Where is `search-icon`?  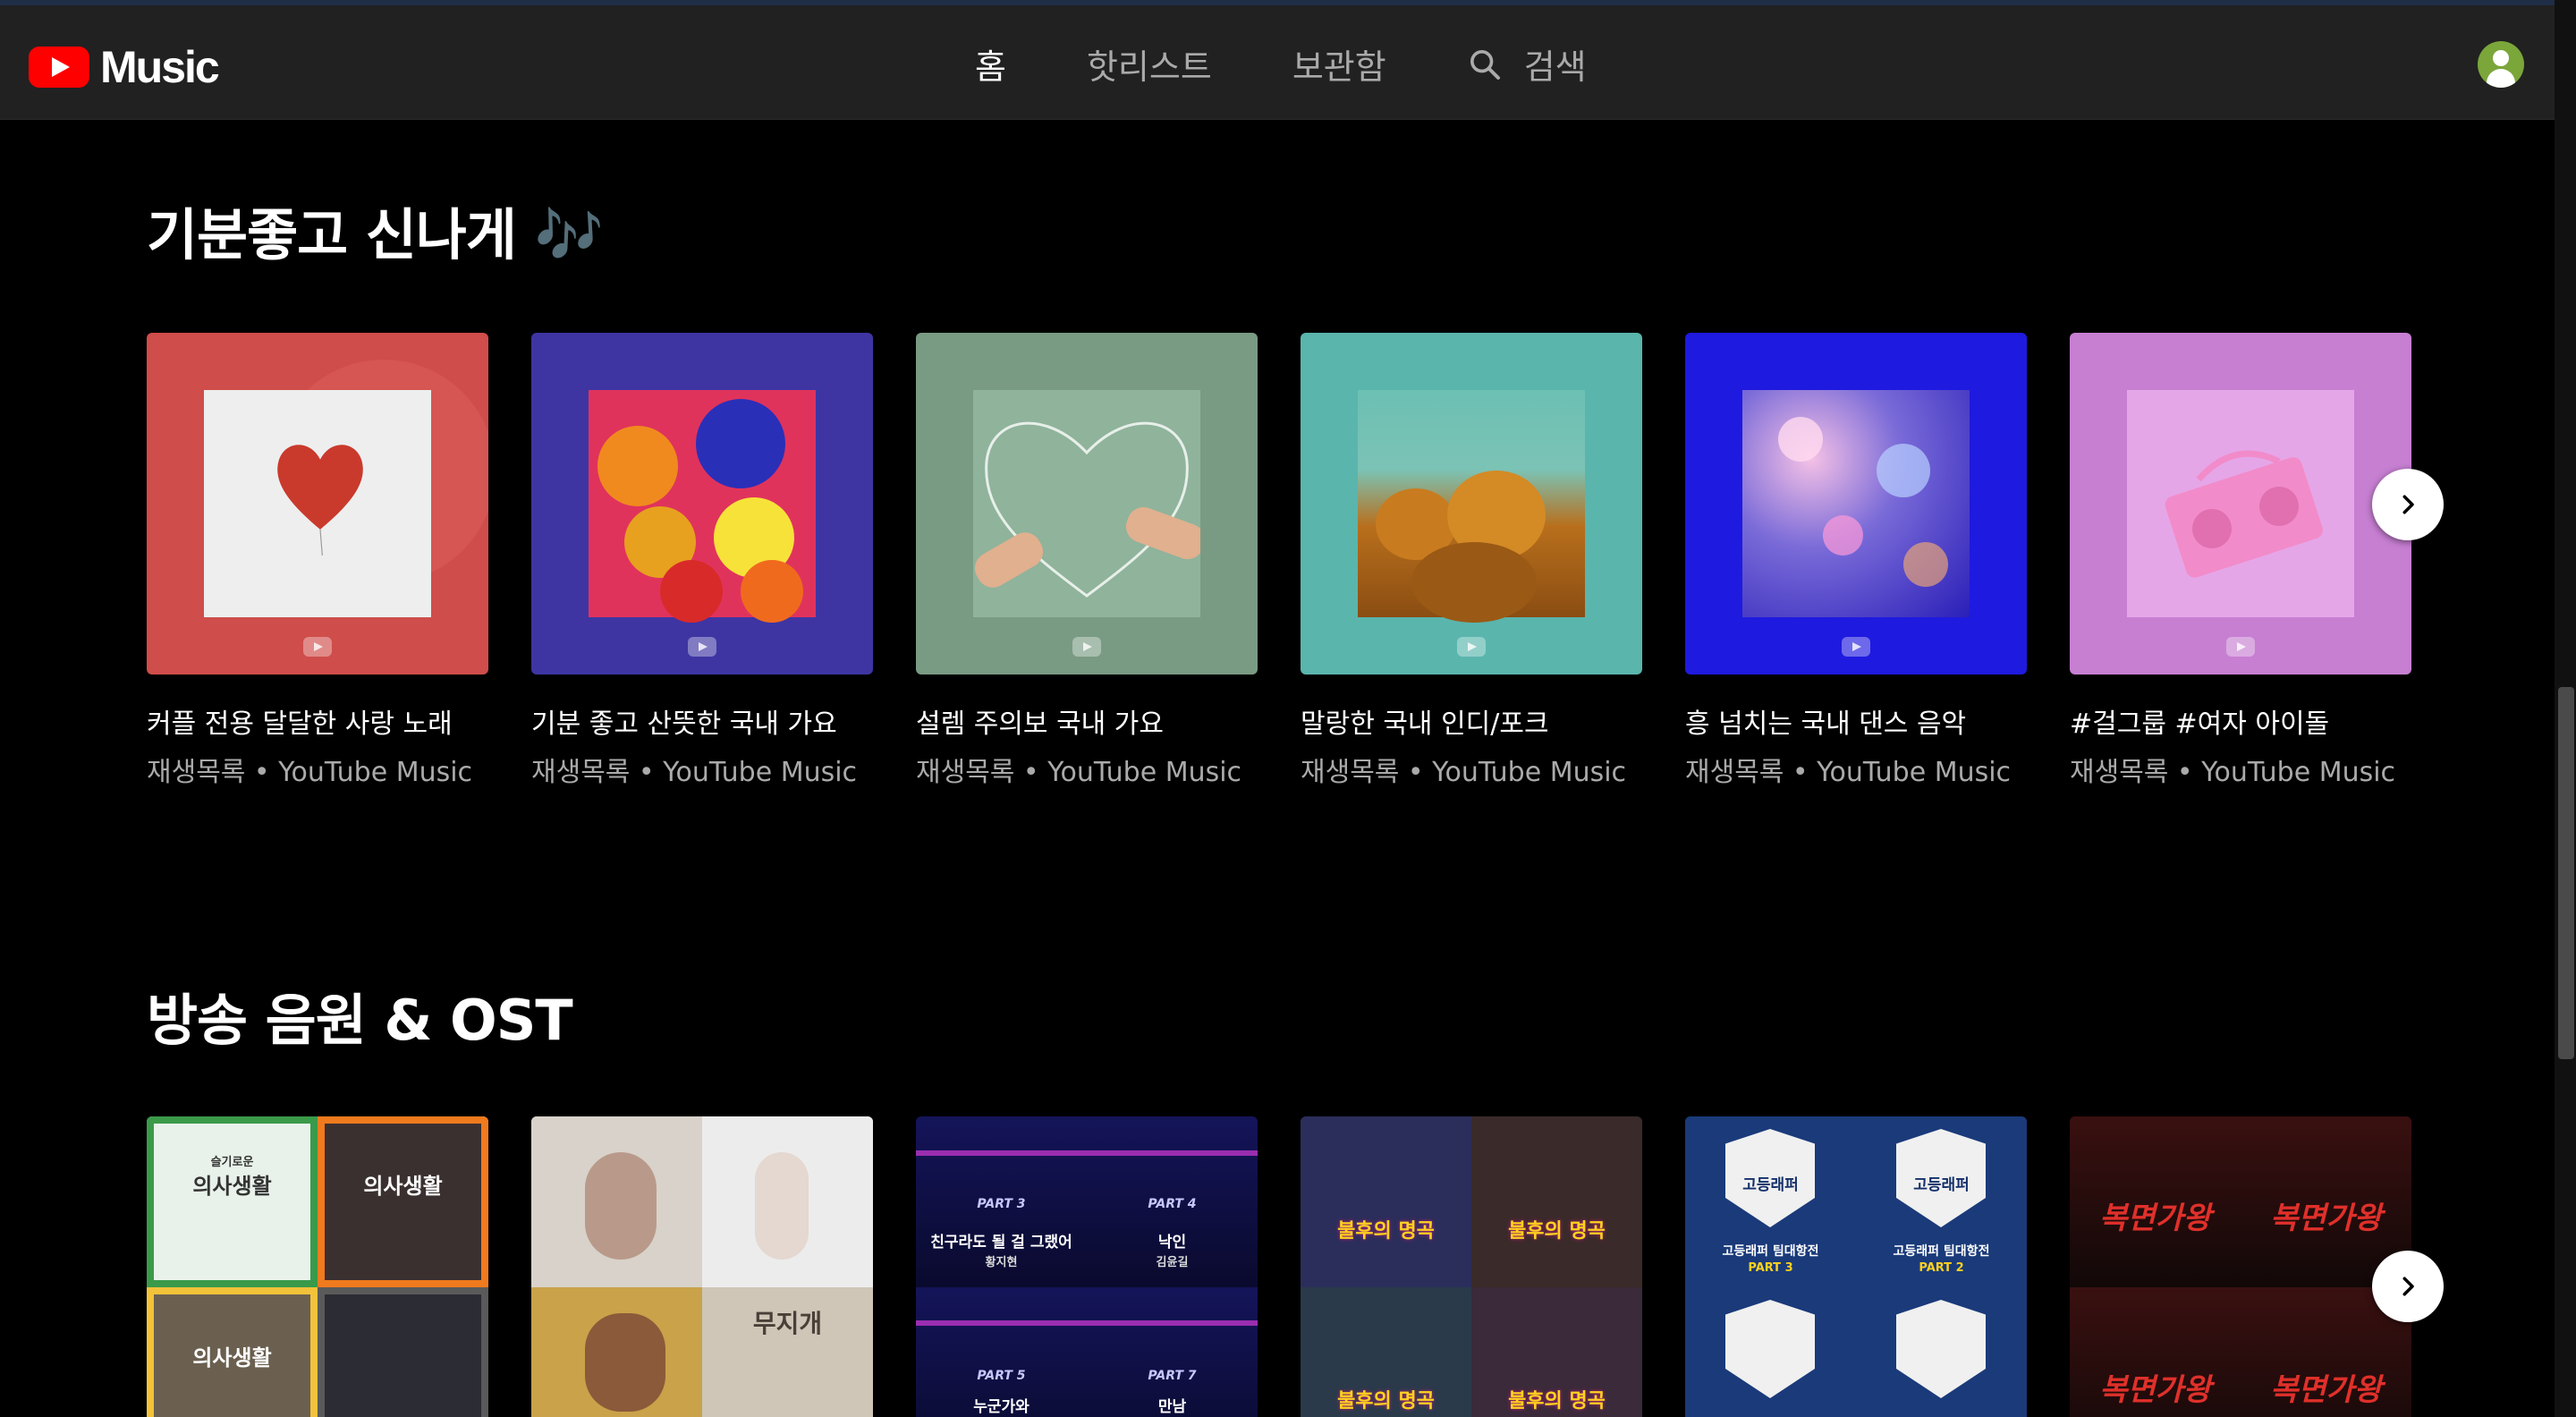
search-icon is located at coordinates (1485, 64).